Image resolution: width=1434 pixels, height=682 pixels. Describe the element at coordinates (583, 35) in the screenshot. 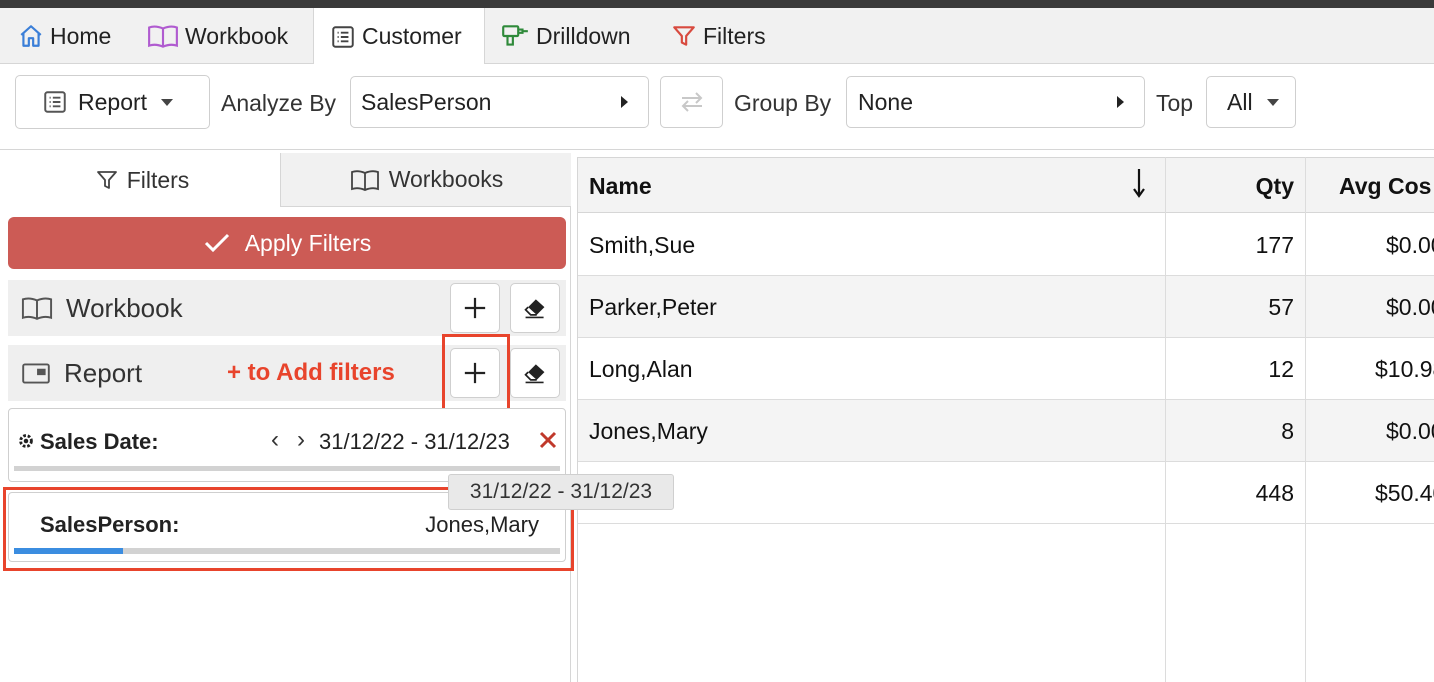

I see `tab-drilldown-label: Drilldown` at that location.